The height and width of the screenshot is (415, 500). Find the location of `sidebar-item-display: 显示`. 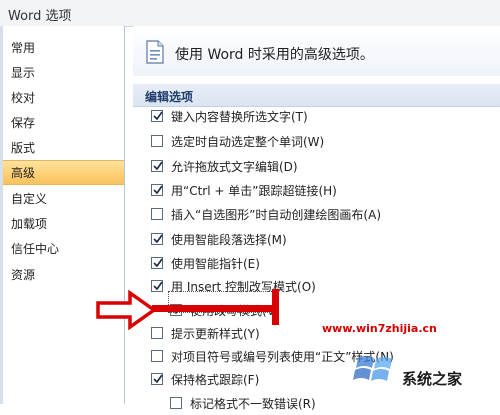

sidebar-item-display: 显示 is located at coordinates (63, 73).